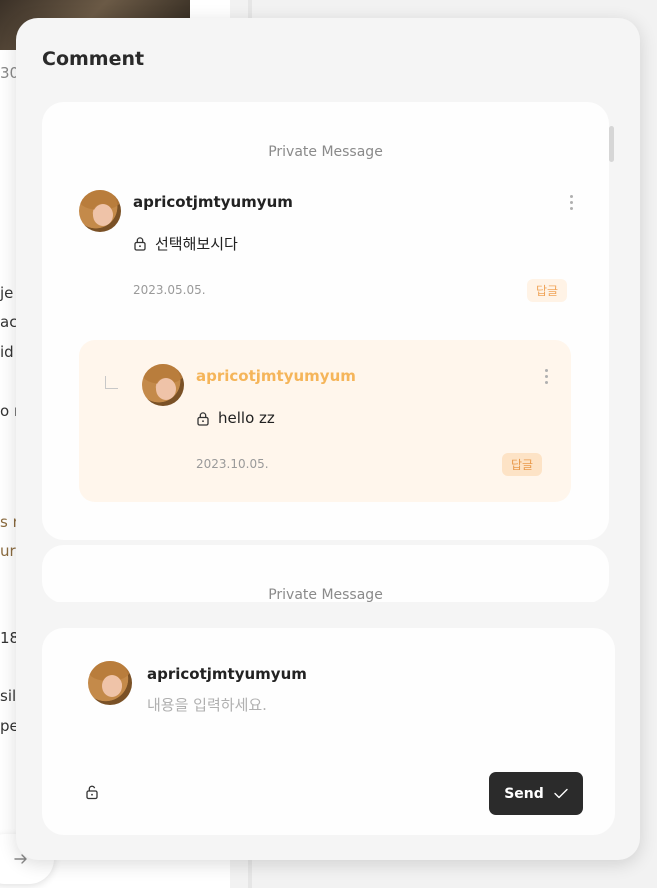  Describe the element at coordinates (232, 464) in the screenshot. I see `reply-date: 2023.10.05.` at that location.